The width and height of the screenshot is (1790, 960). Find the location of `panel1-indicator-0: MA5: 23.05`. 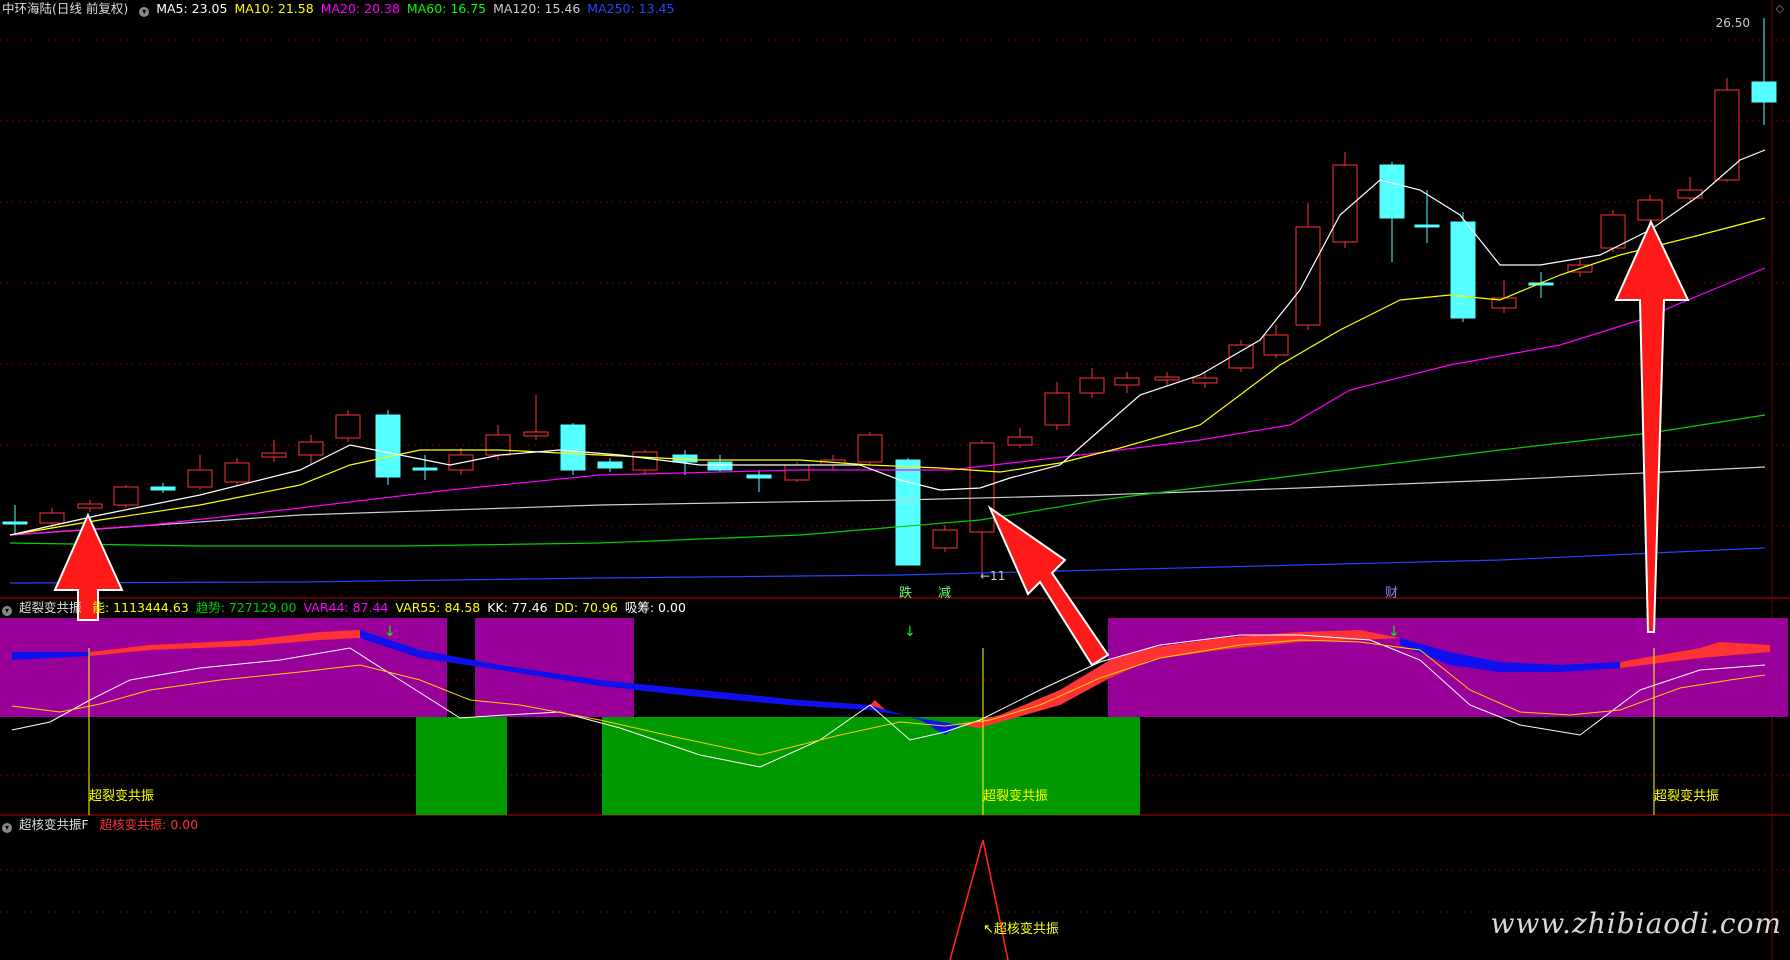

panel1-indicator-0: MA5: 23.05 is located at coordinates (192, 8).